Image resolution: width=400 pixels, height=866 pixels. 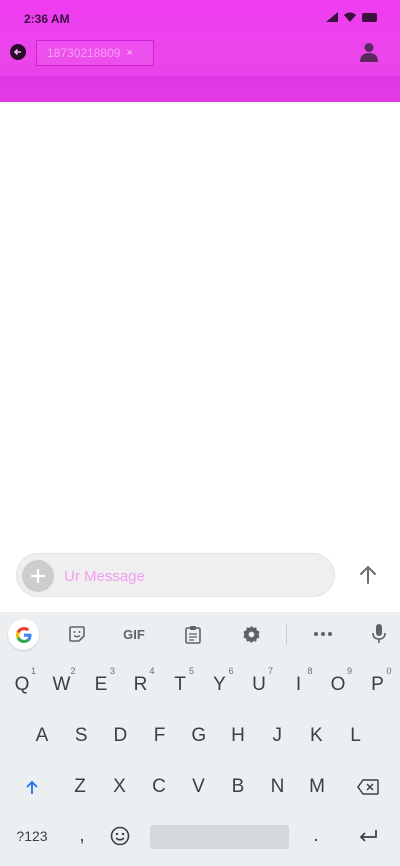 I want to click on comma-key: ,, so click(x=82, y=836).